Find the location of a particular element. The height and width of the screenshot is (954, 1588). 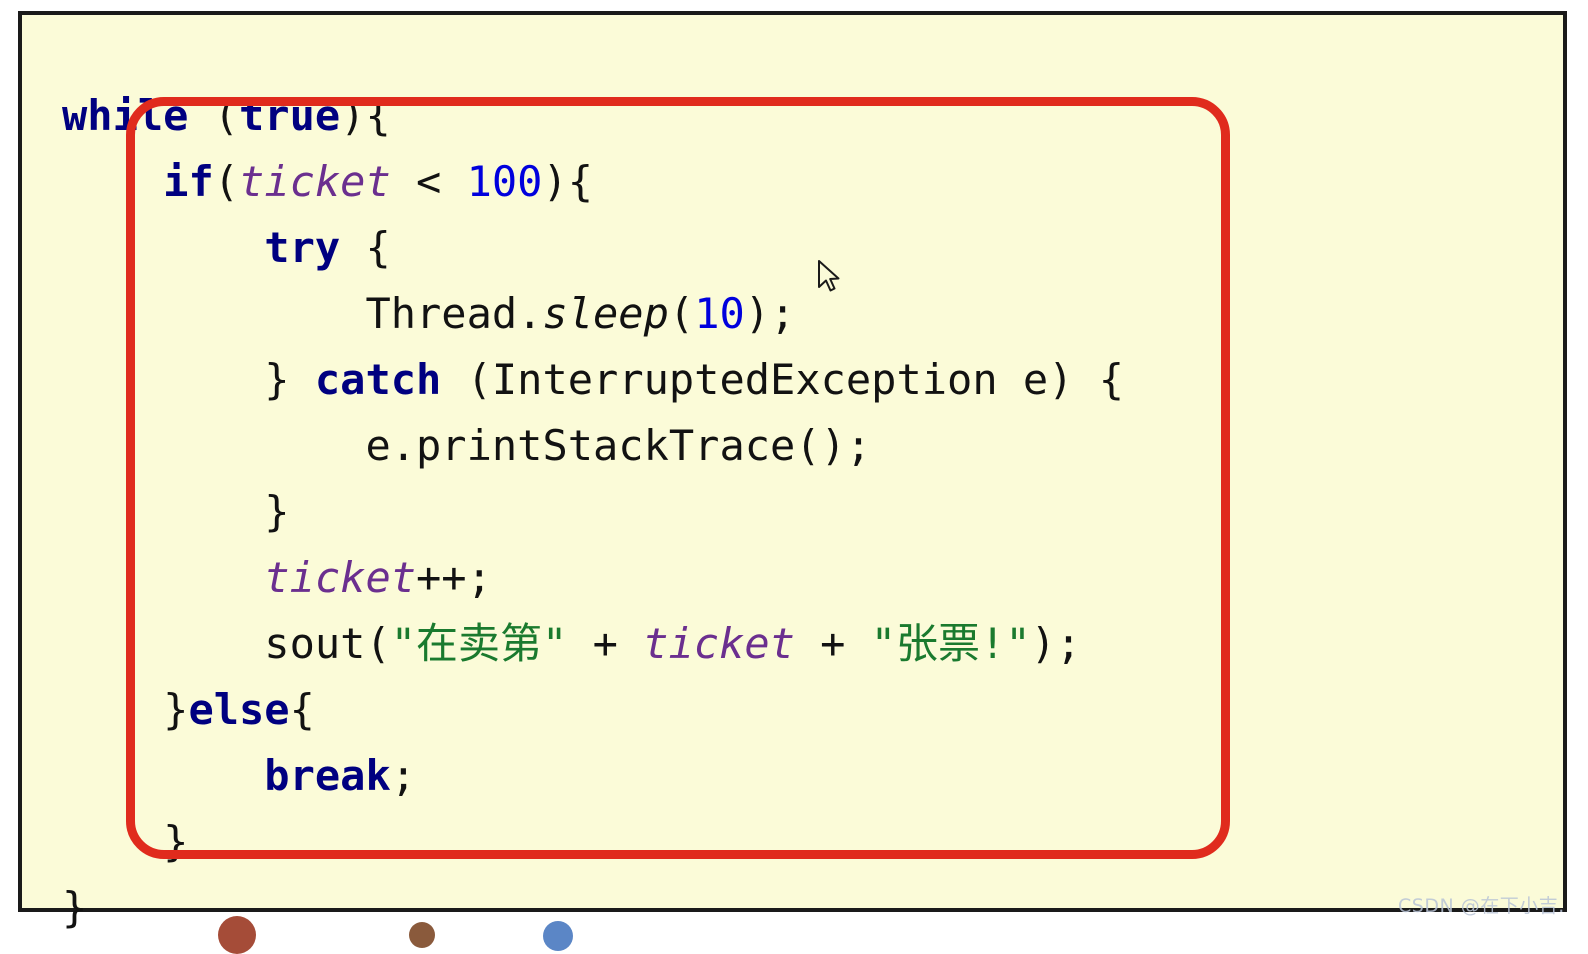

code-line: } catch (InterruptedException e) { is located at coordinates (812, 380).